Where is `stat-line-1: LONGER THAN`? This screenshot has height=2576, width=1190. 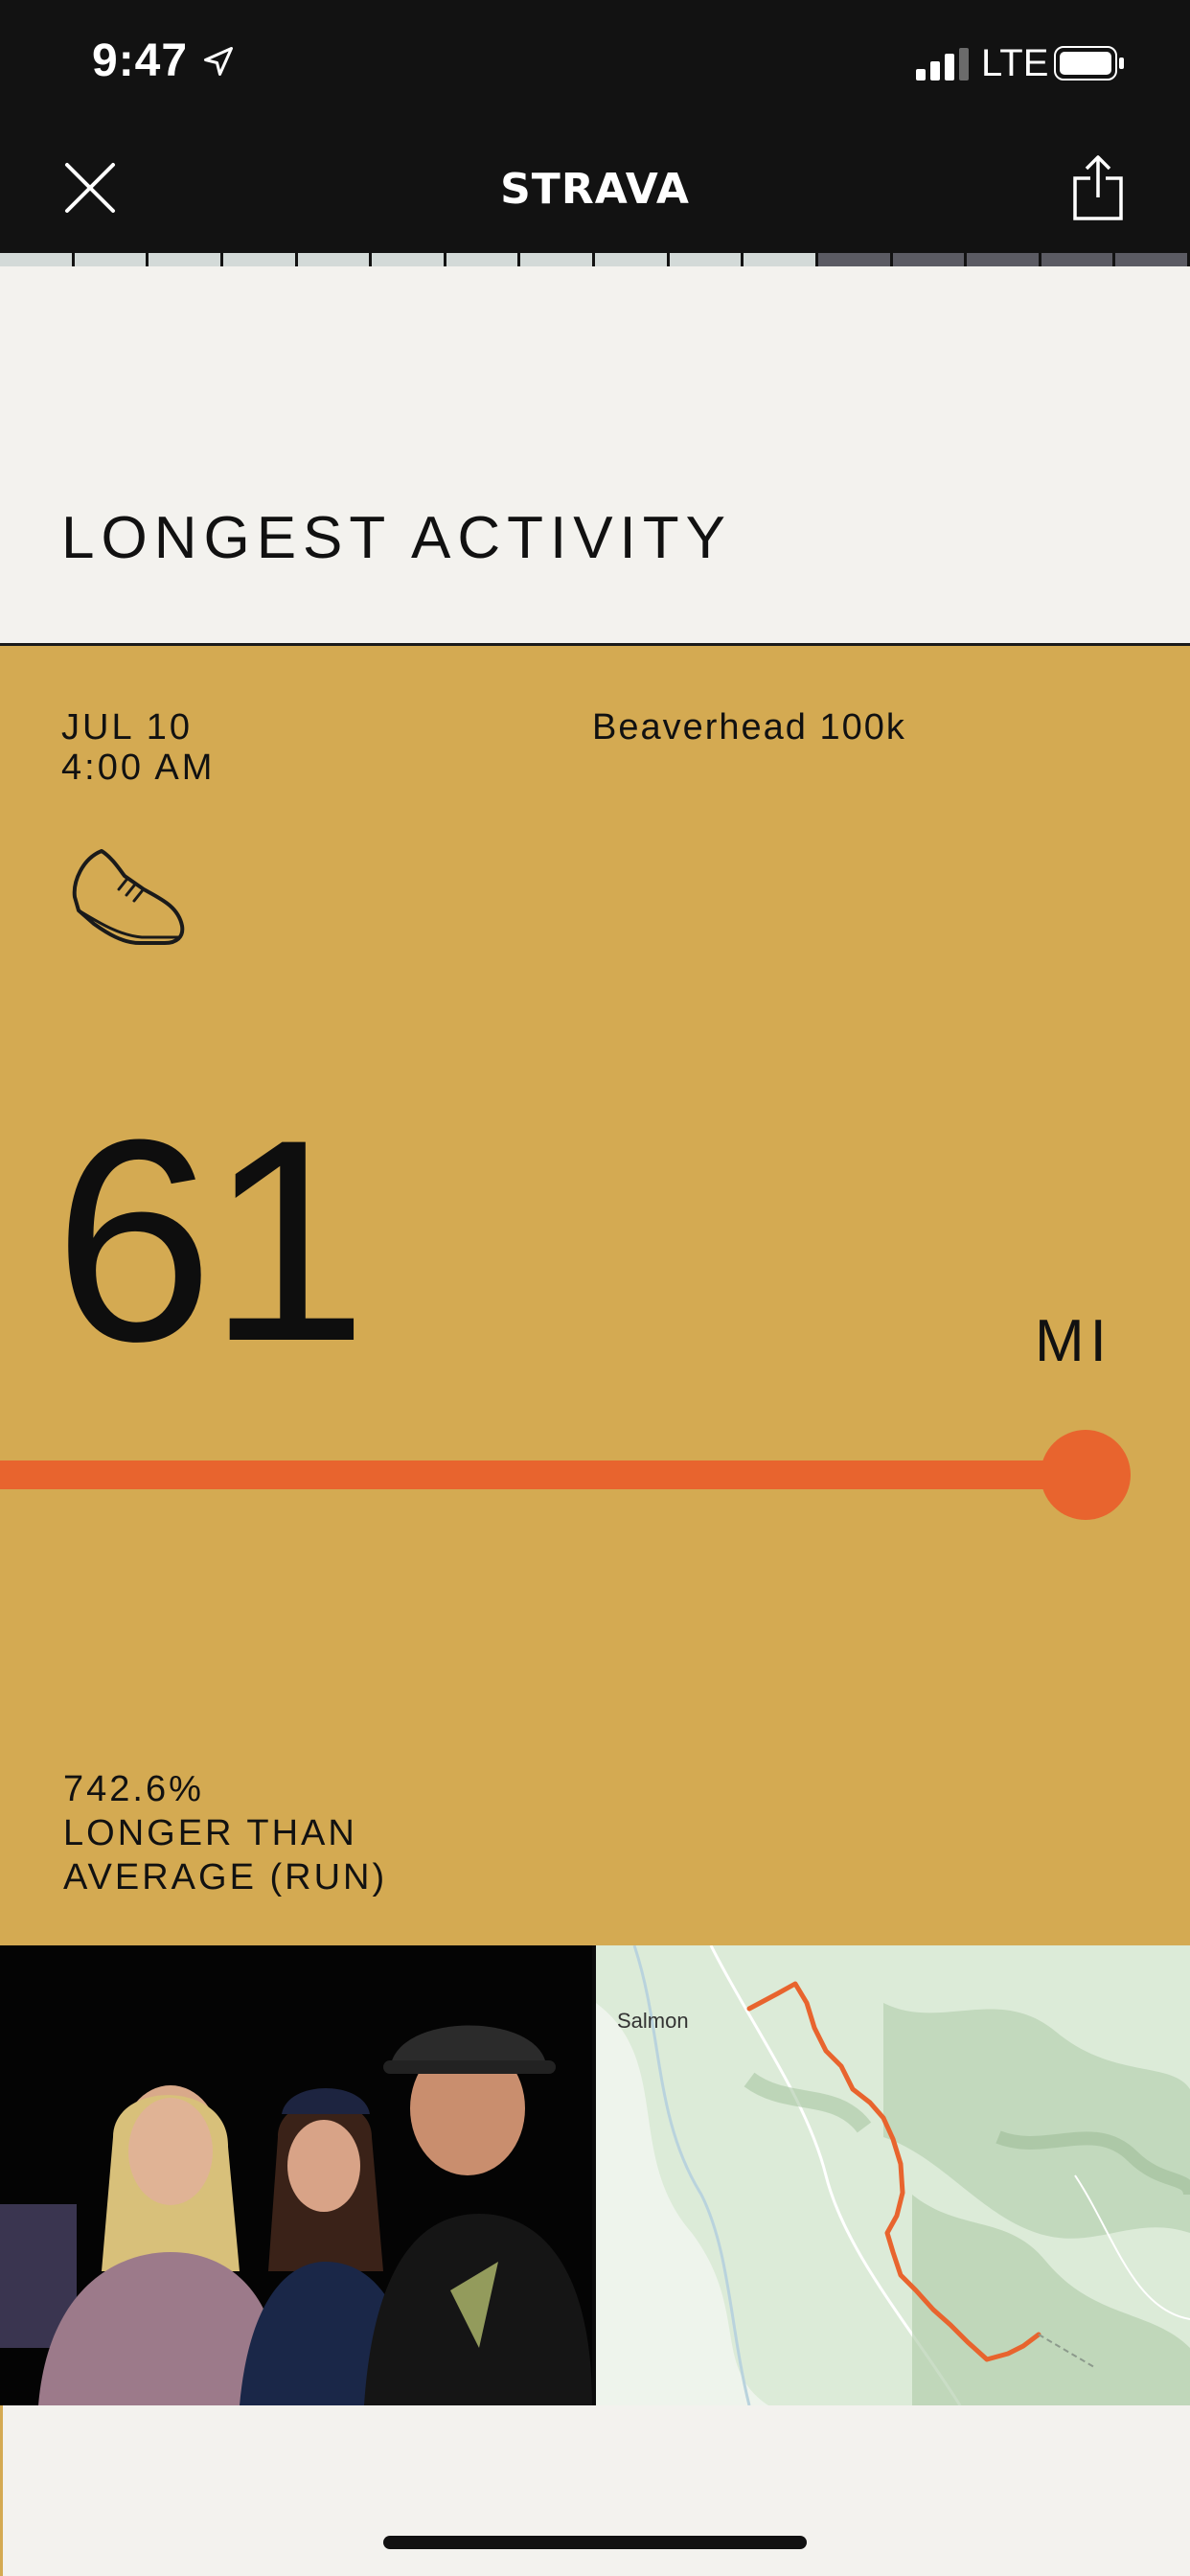 stat-line-1: LONGER THAN is located at coordinates (210, 1833).